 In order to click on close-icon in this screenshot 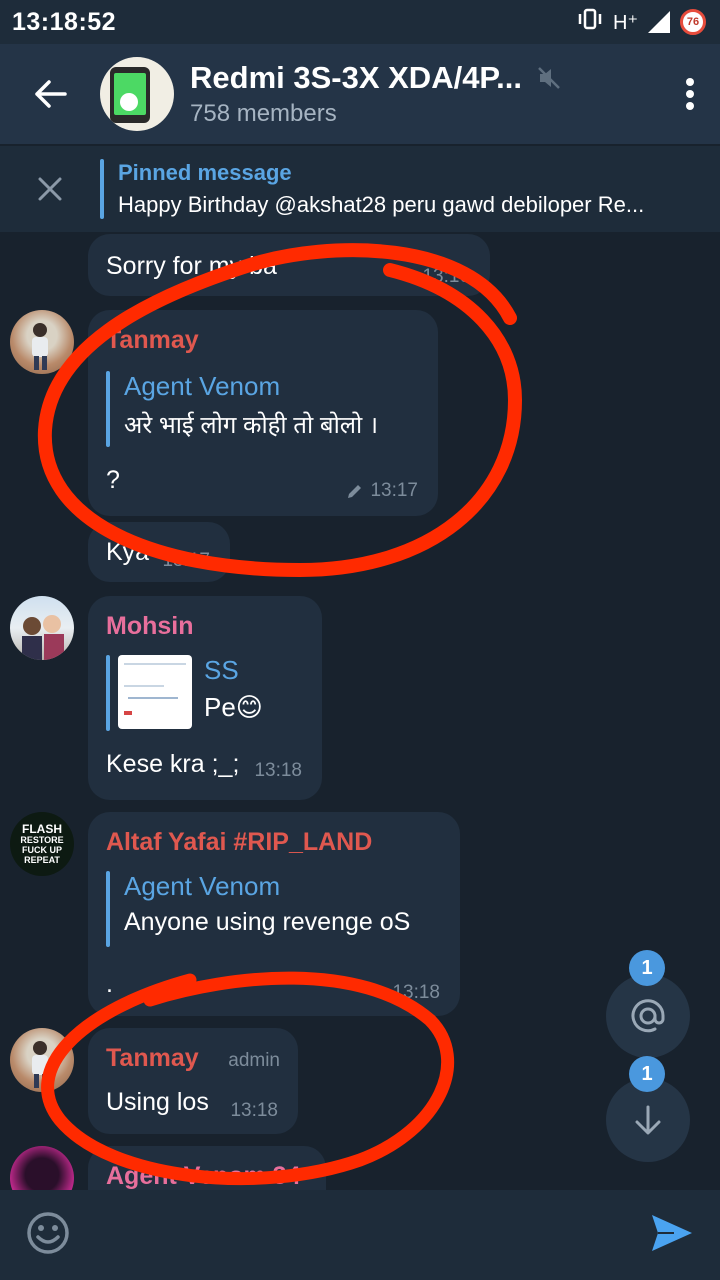, I will do `click(50, 189)`.